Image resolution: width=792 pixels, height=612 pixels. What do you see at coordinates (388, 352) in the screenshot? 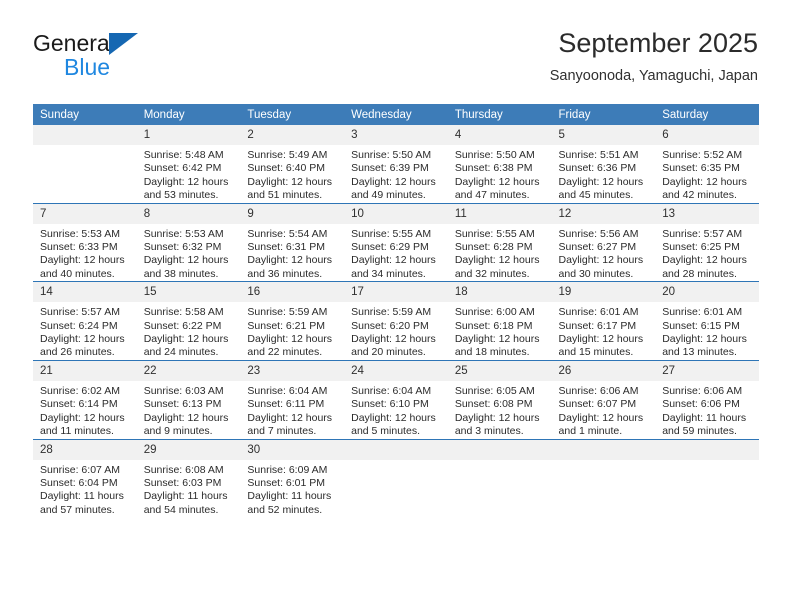
I see `daylight-duration-line2: and 20 minutes.` at bounding box center [388, 352].